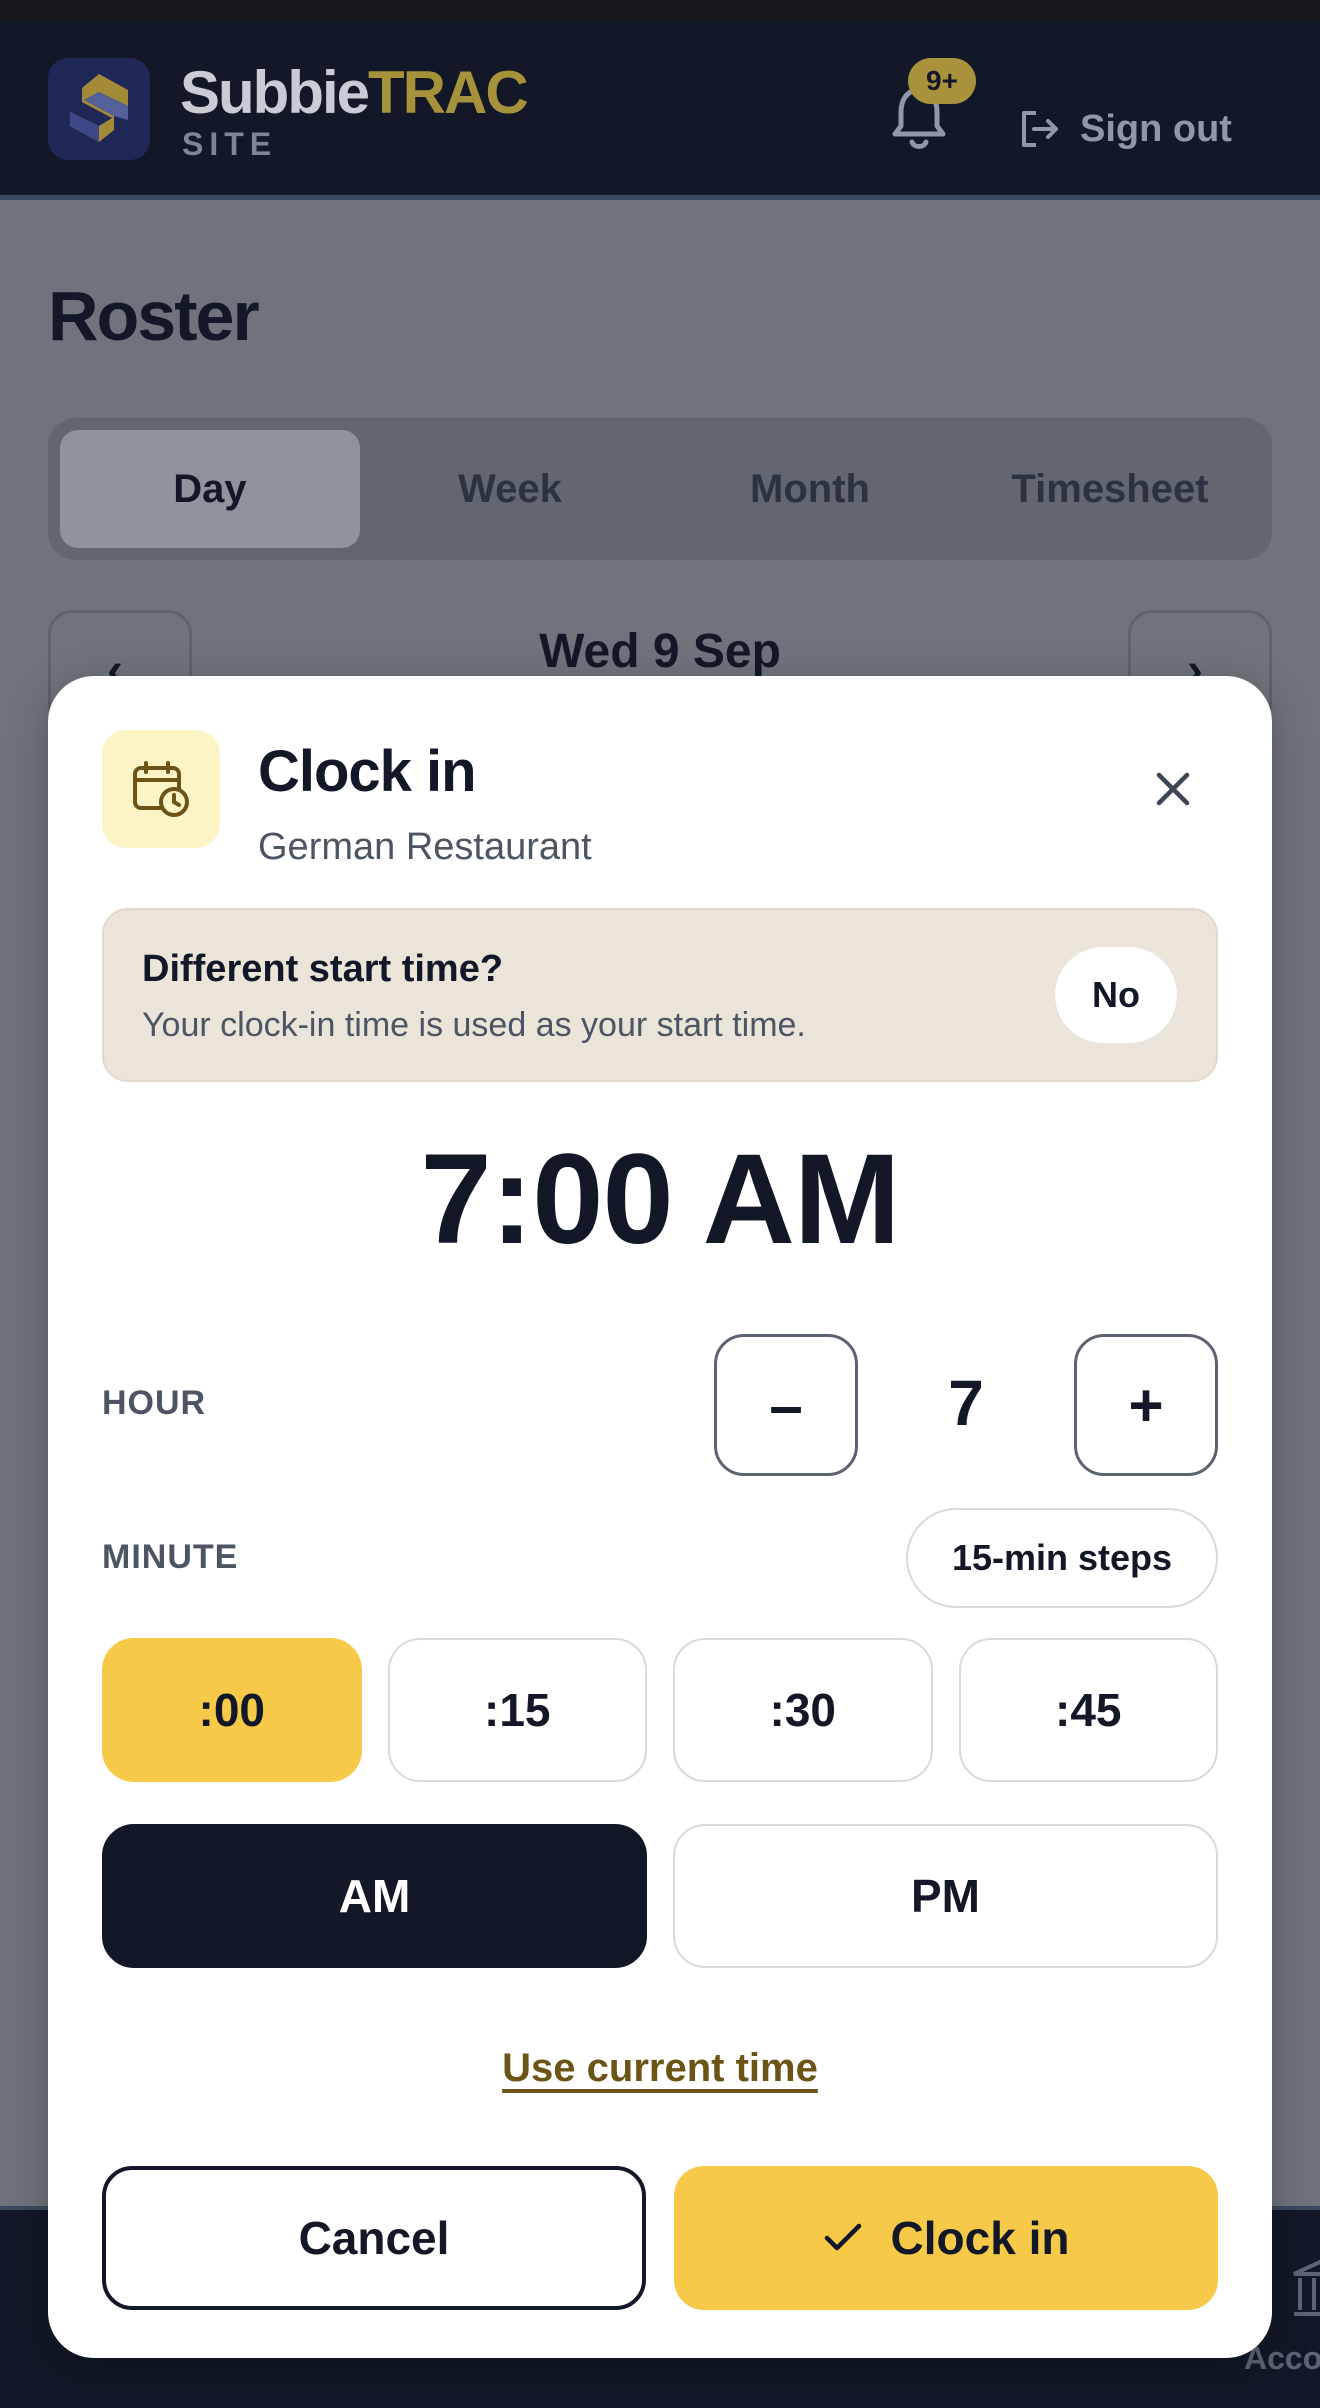  Describe the element at coordinates (517, 1710) in the screenshot. I see `minute-option-15: :15` at that location.